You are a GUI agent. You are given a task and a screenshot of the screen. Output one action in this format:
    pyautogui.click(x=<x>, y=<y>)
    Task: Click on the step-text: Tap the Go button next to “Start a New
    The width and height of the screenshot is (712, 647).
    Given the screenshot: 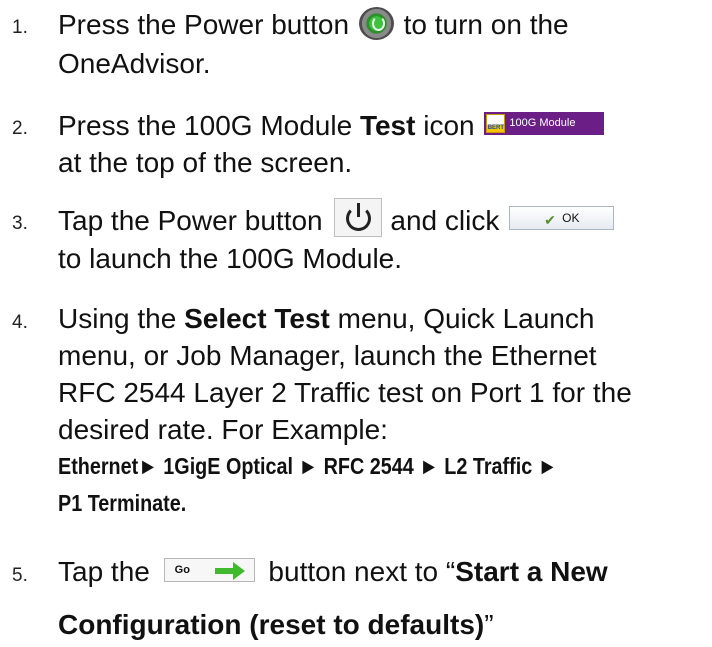 What is the action you would take?
    pyautogui.click(x=333, y=571)
    